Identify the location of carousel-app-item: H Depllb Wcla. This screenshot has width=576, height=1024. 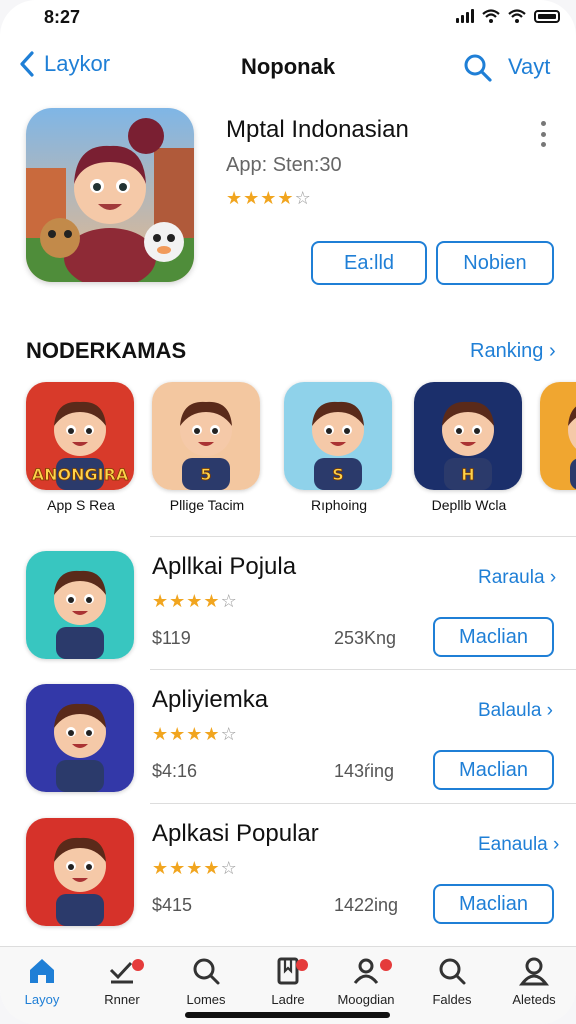
(469, 447).